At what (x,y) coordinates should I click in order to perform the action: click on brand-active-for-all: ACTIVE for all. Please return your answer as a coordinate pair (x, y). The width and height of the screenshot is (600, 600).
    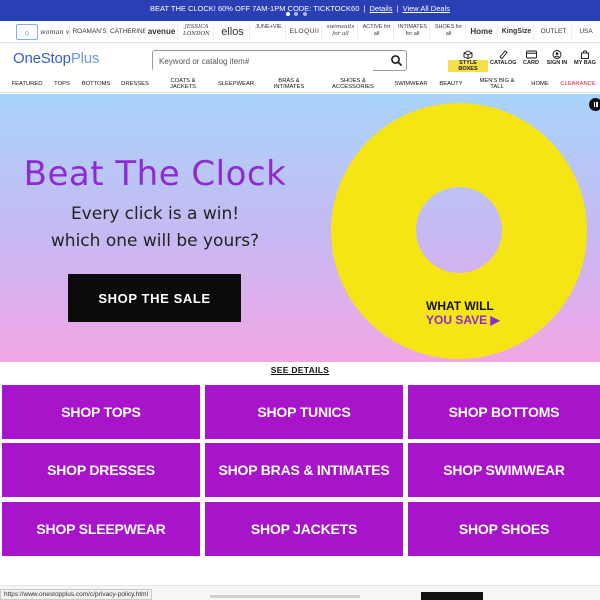
    Looking at the image, I should click on (377, 32).